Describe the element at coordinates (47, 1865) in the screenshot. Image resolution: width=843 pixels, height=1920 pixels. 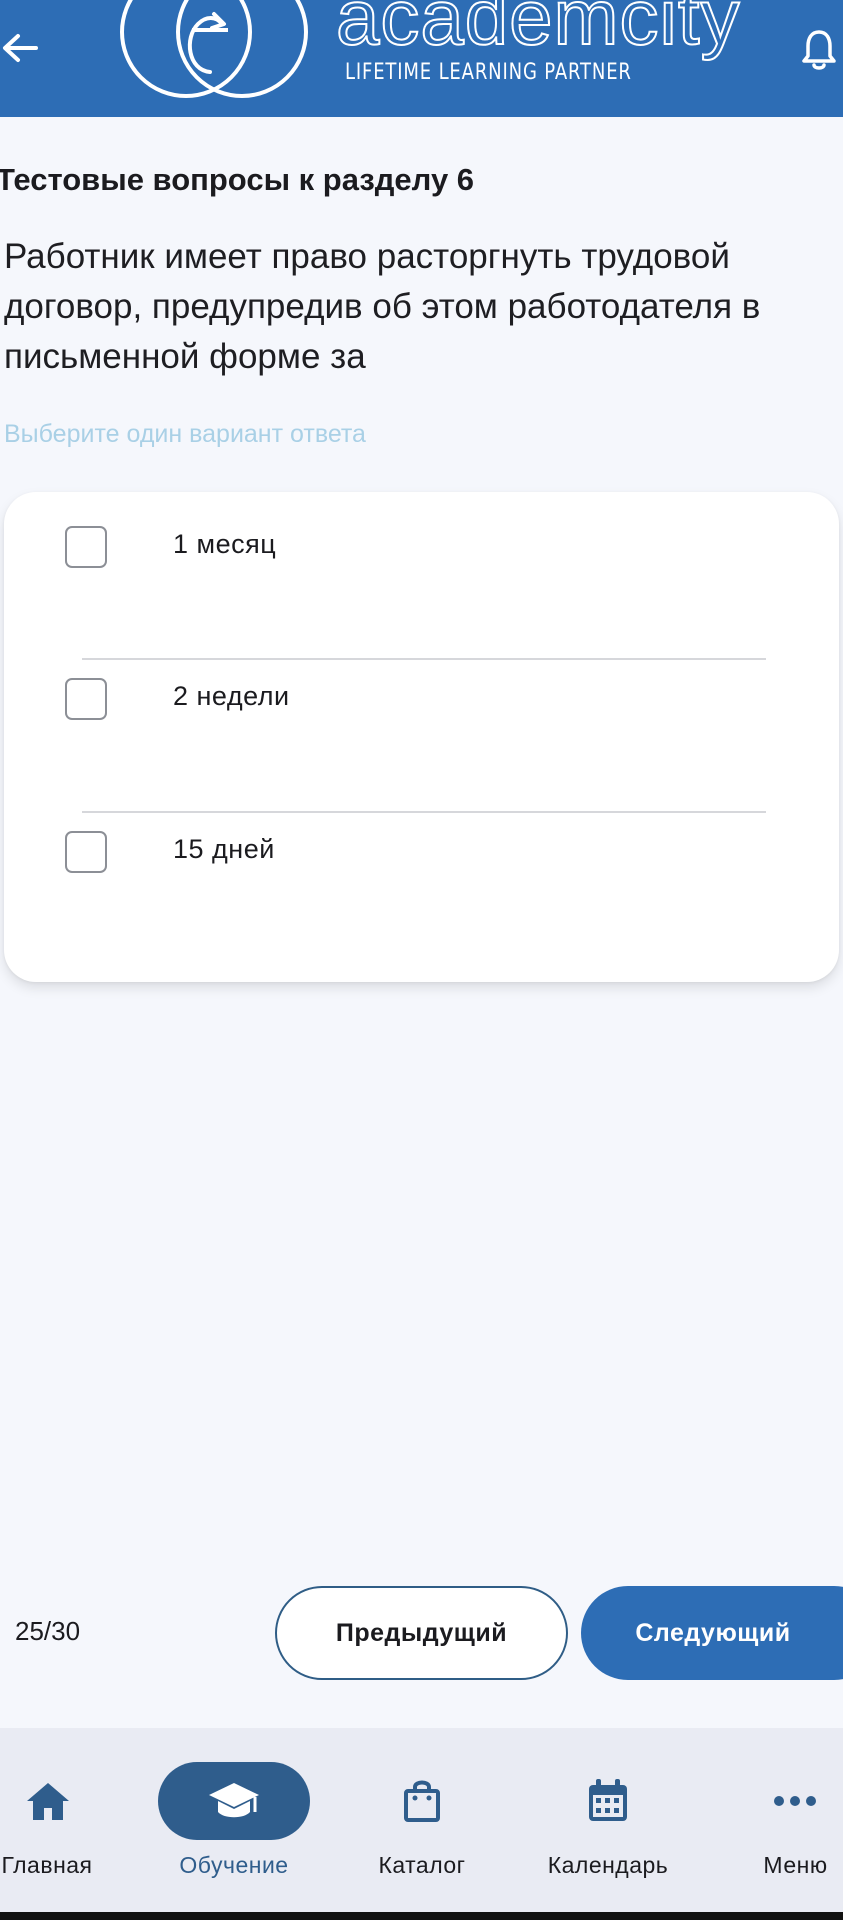
I see `nav-label: Главная` at that location.